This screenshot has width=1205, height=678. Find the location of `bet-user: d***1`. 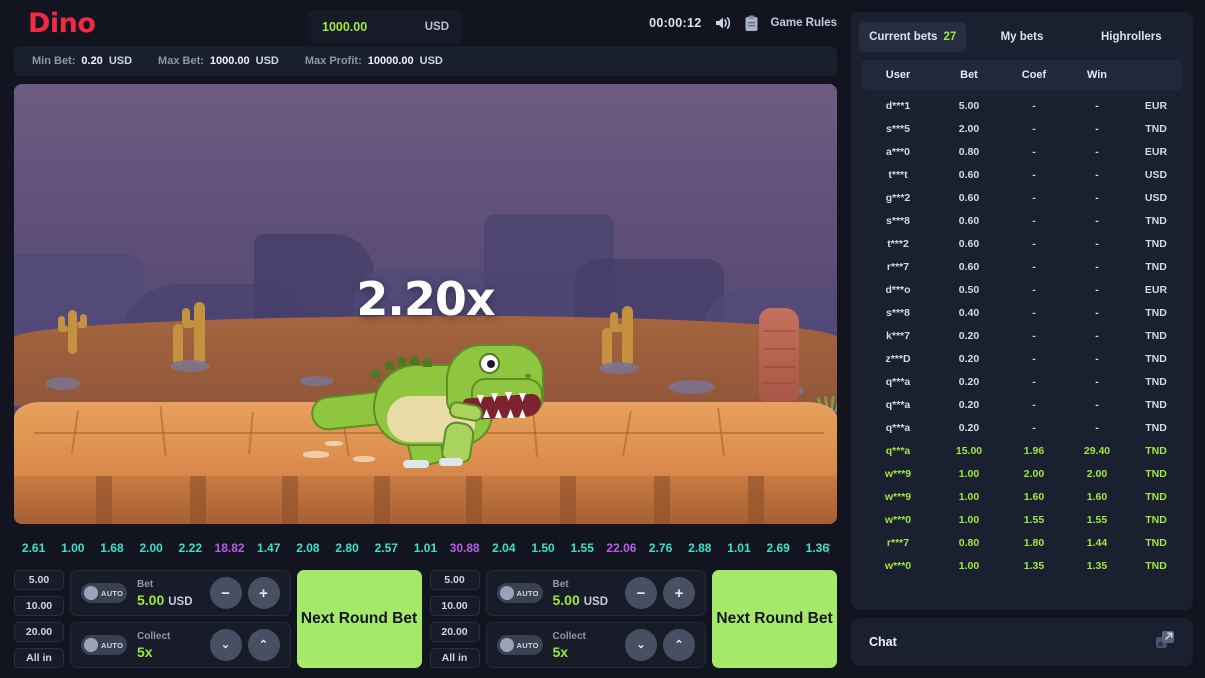

bet-user: d***1 is located at coordinates (898, 105).